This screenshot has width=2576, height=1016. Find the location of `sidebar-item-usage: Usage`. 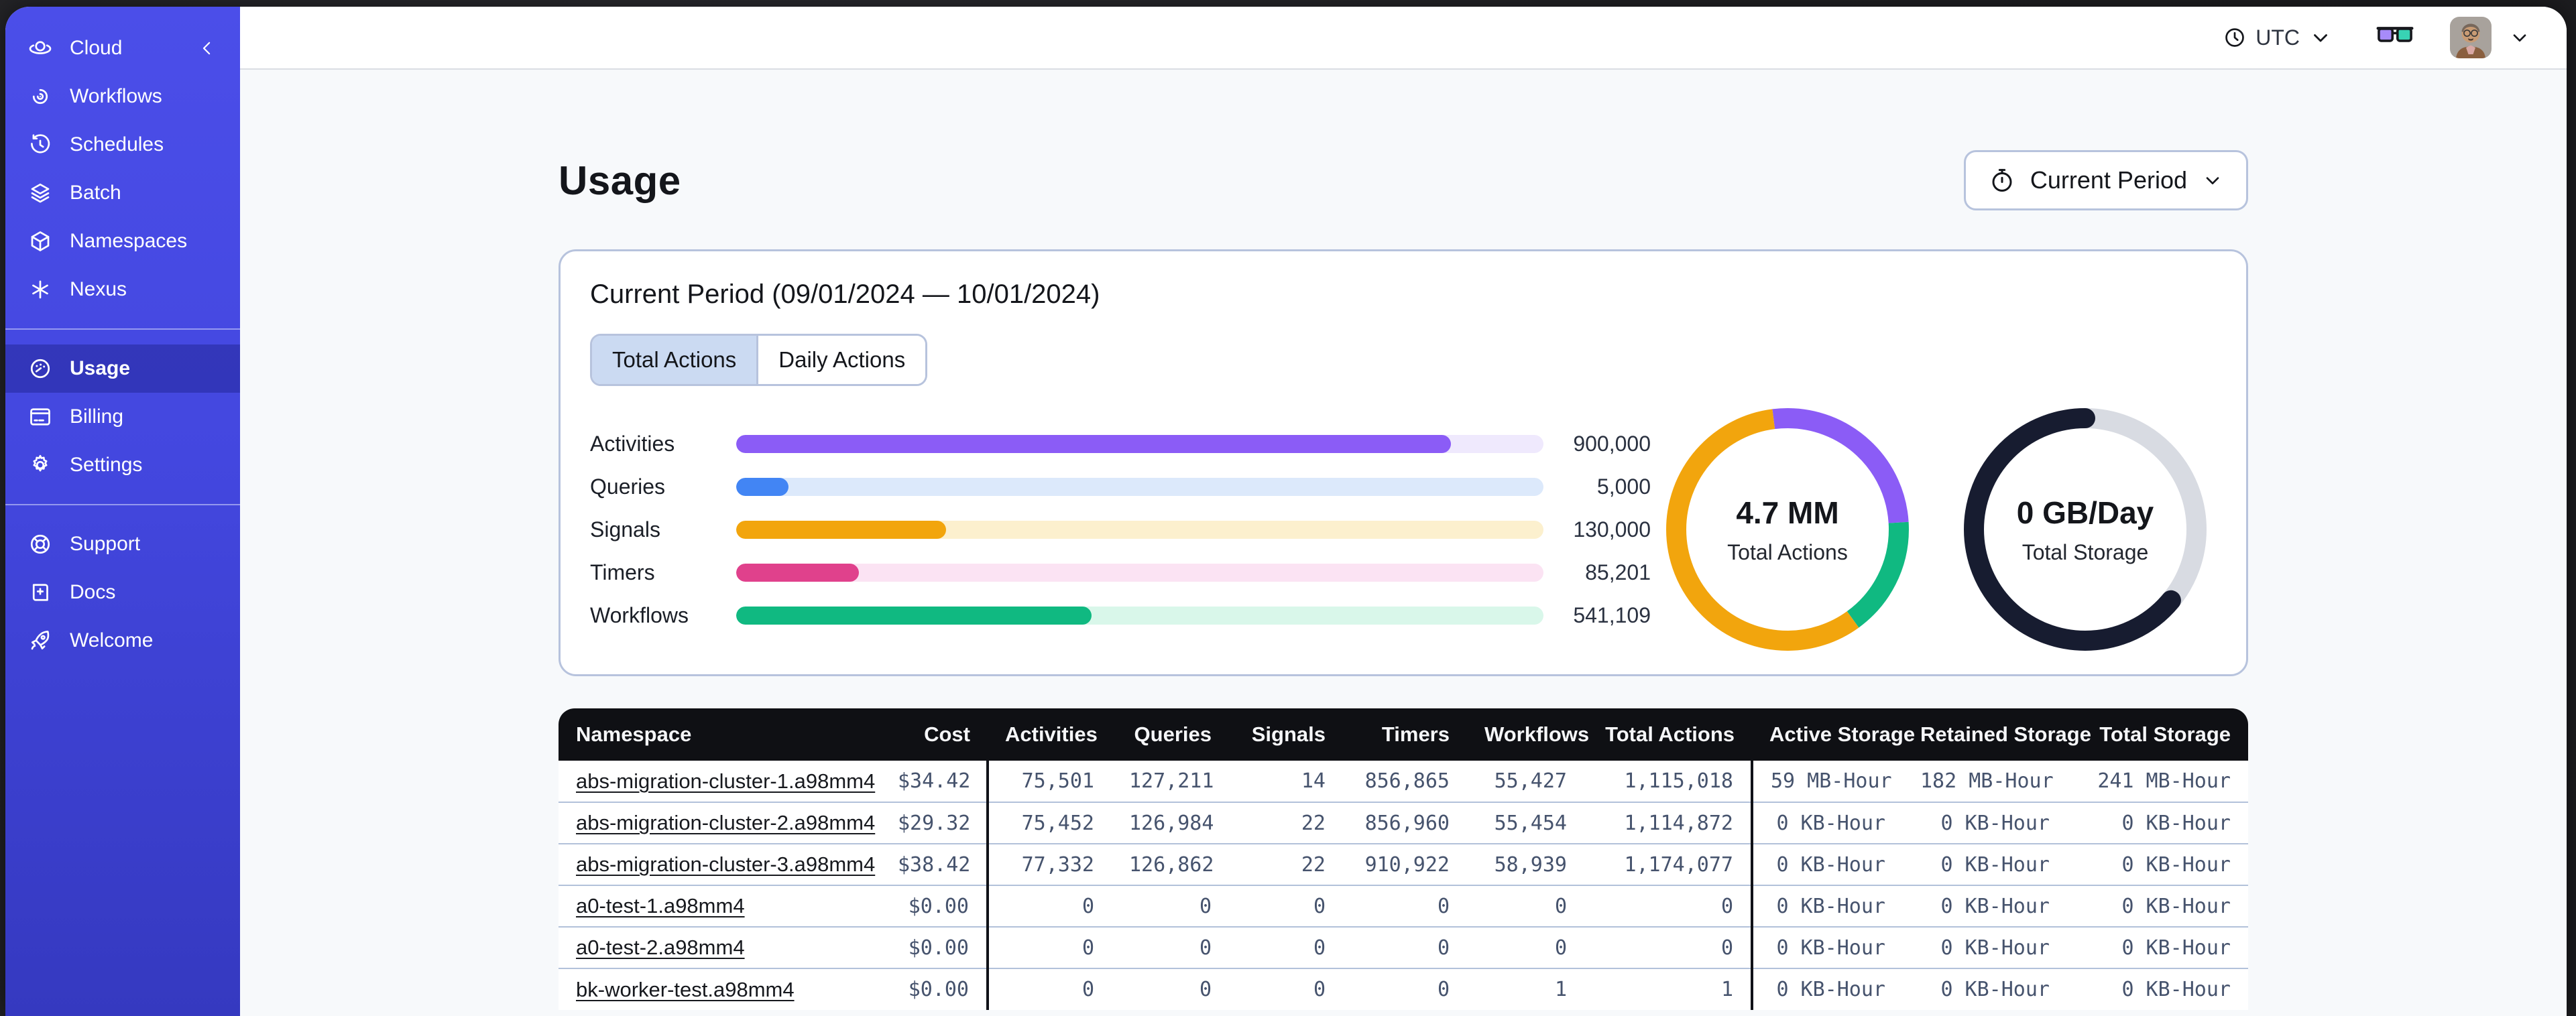

sidebar-item-usage: Usage is located at coordinates (122, 368).